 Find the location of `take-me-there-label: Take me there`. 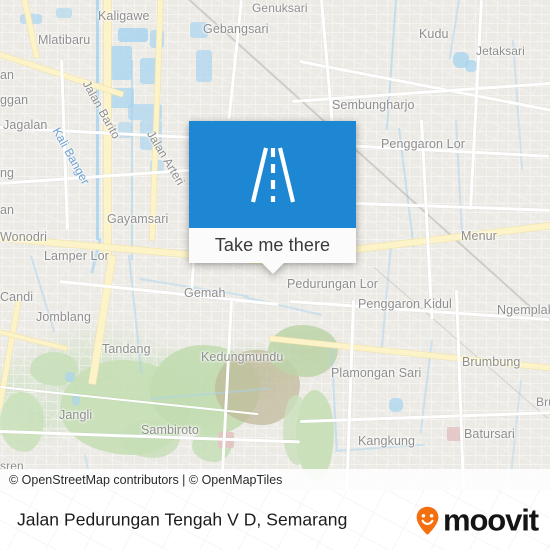

take-me-there-label: Take me there is located at coordinates (272, 245).